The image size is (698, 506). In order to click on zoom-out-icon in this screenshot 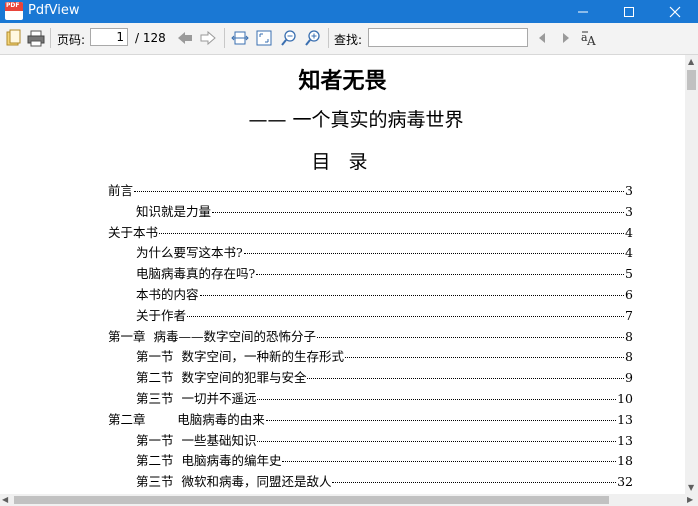, I will do `click(289, 38)`.